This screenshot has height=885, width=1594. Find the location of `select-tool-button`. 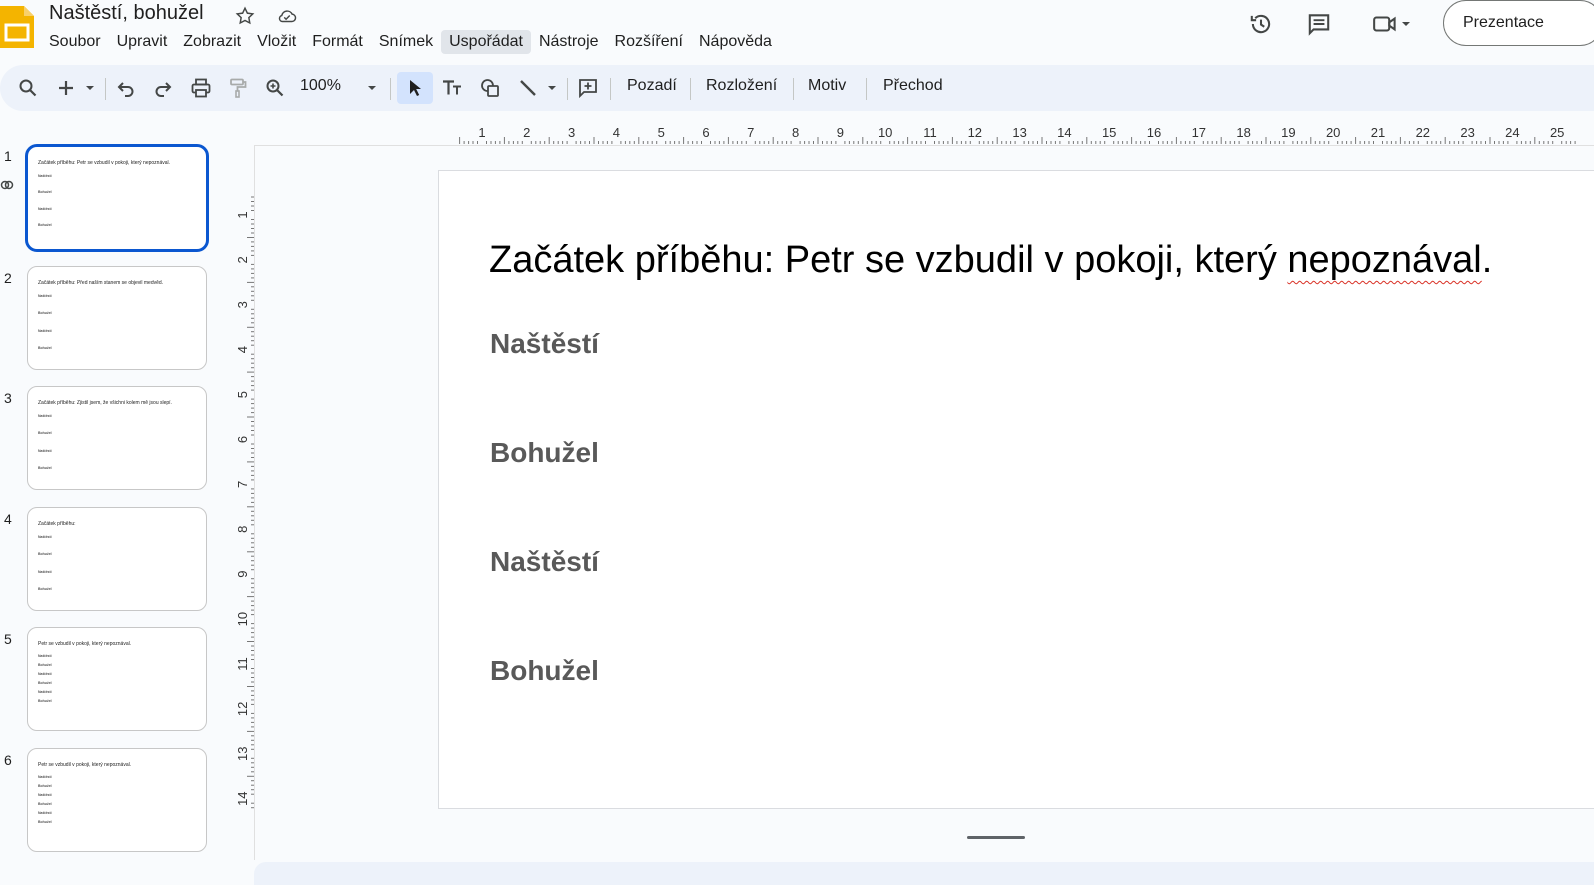

select-tool-button is located at coordinates (415, 88).